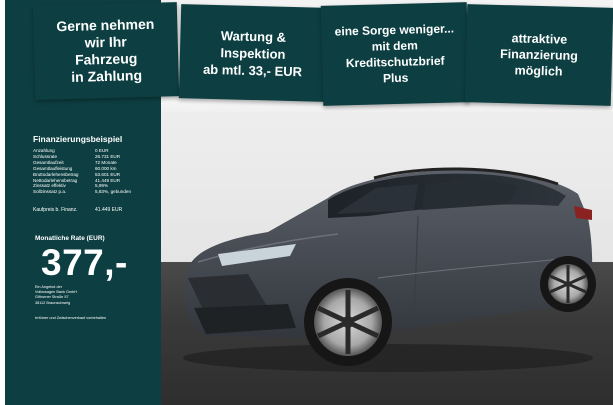  Describe the element at coordinates (70, 238) in the screenshot. I see `monthly-rate-label: Monatliche Rate (EUR)` at that location.